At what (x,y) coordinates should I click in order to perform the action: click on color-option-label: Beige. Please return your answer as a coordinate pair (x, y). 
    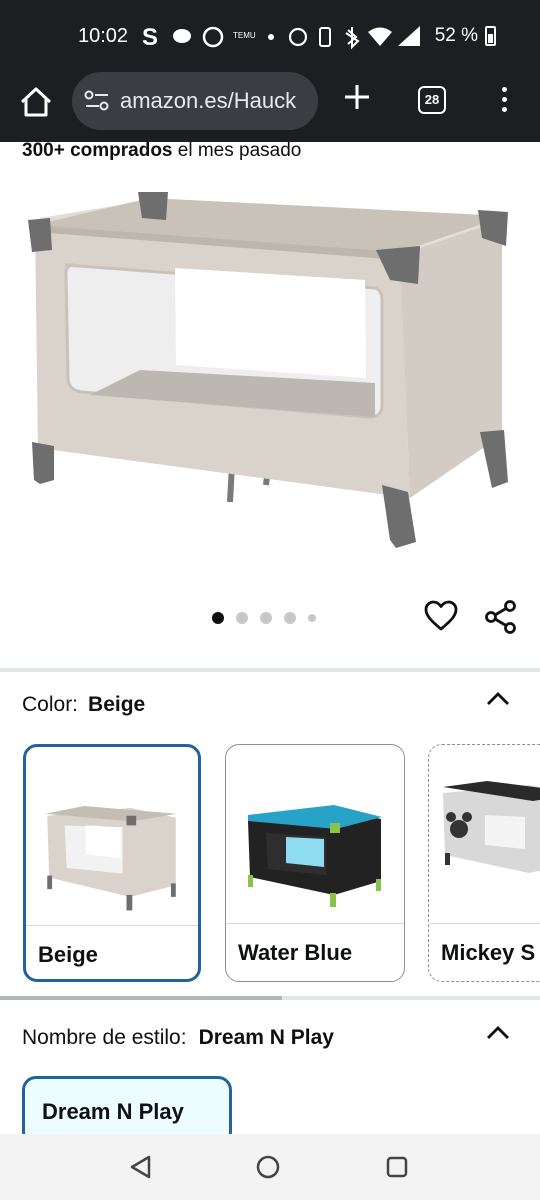
    Looking at the image, I should click on (112, 952).